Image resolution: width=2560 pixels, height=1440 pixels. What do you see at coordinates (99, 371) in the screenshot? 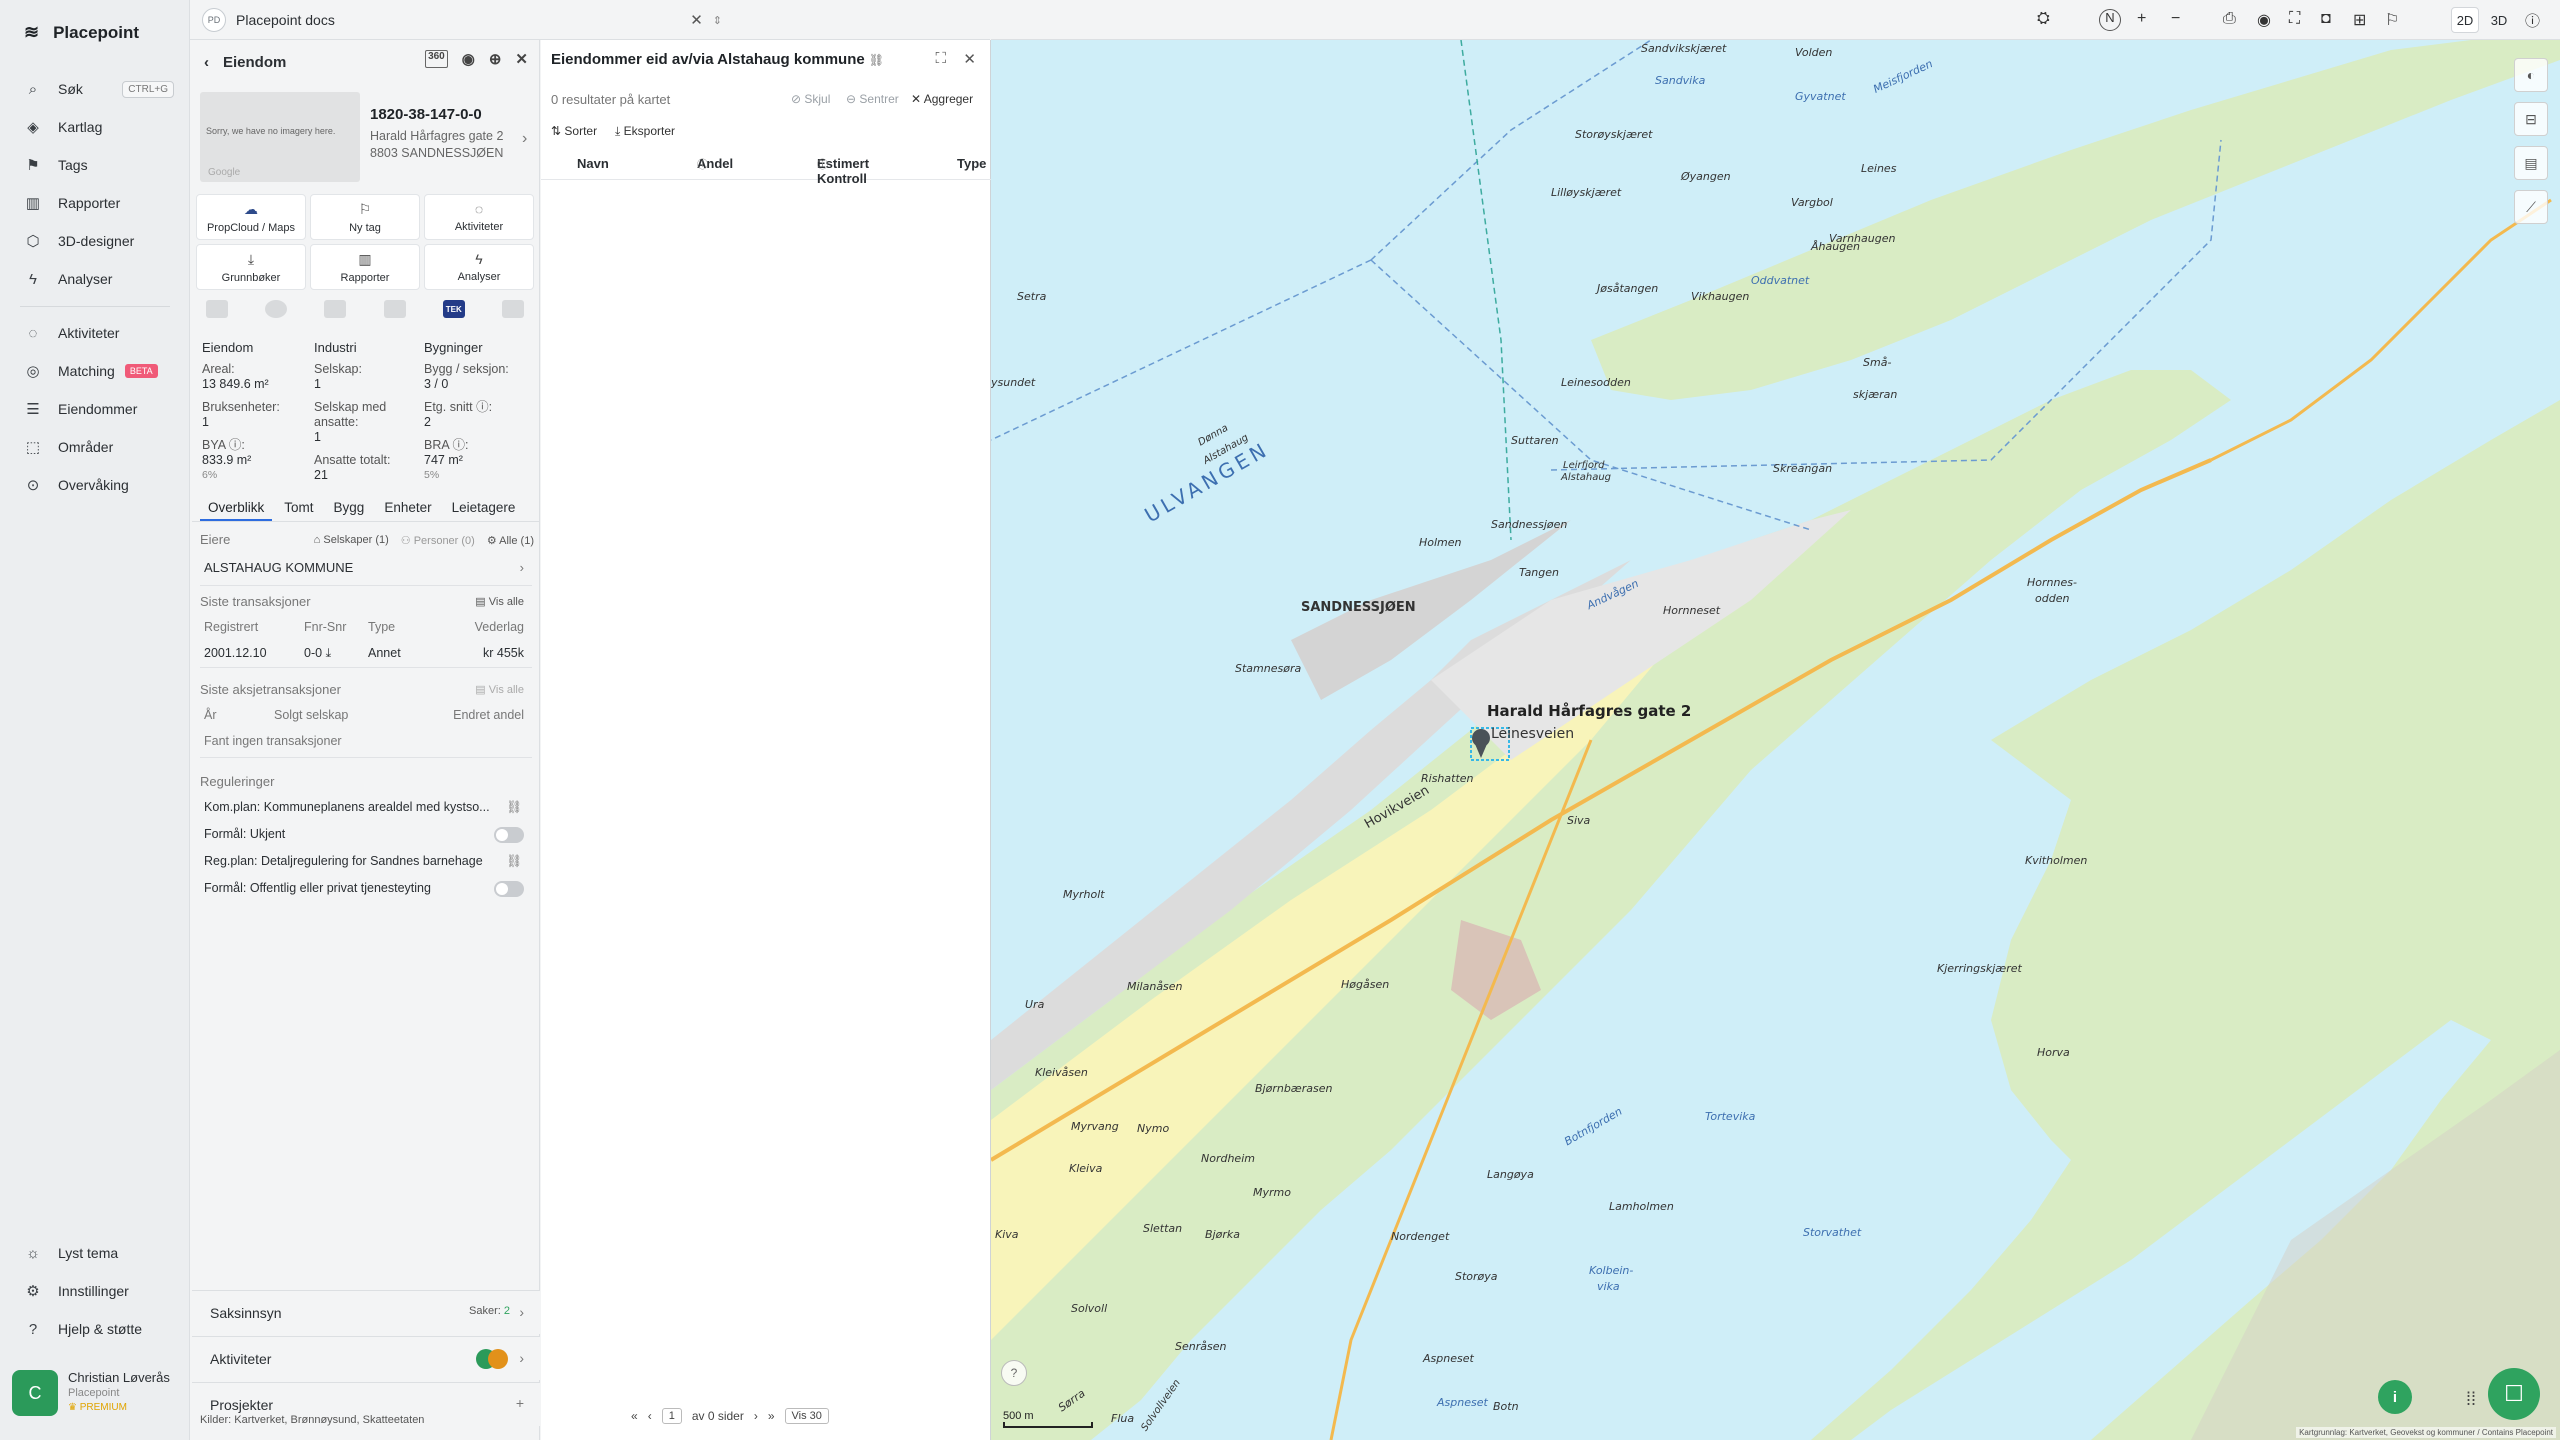
I see `nav-item-matching: ◎ Matching BETA` at bounding box center [99, 371].